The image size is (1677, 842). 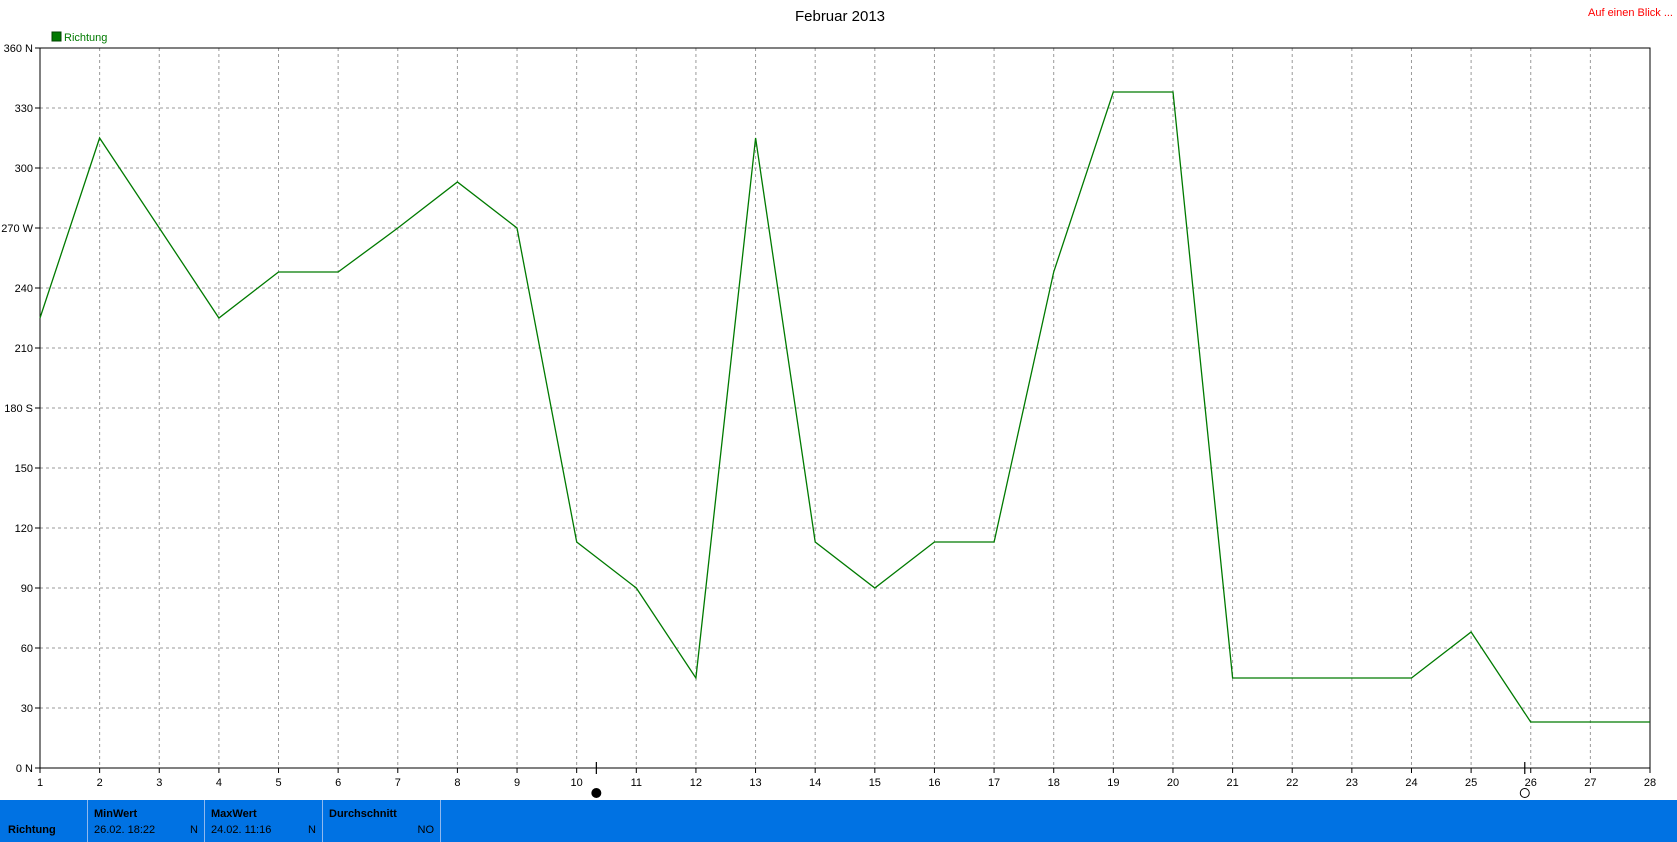 What do you see at coordinates (363, 814) in the screenshot?
I see `average-header: Durchschnitt` at bounding box center [363, 814].